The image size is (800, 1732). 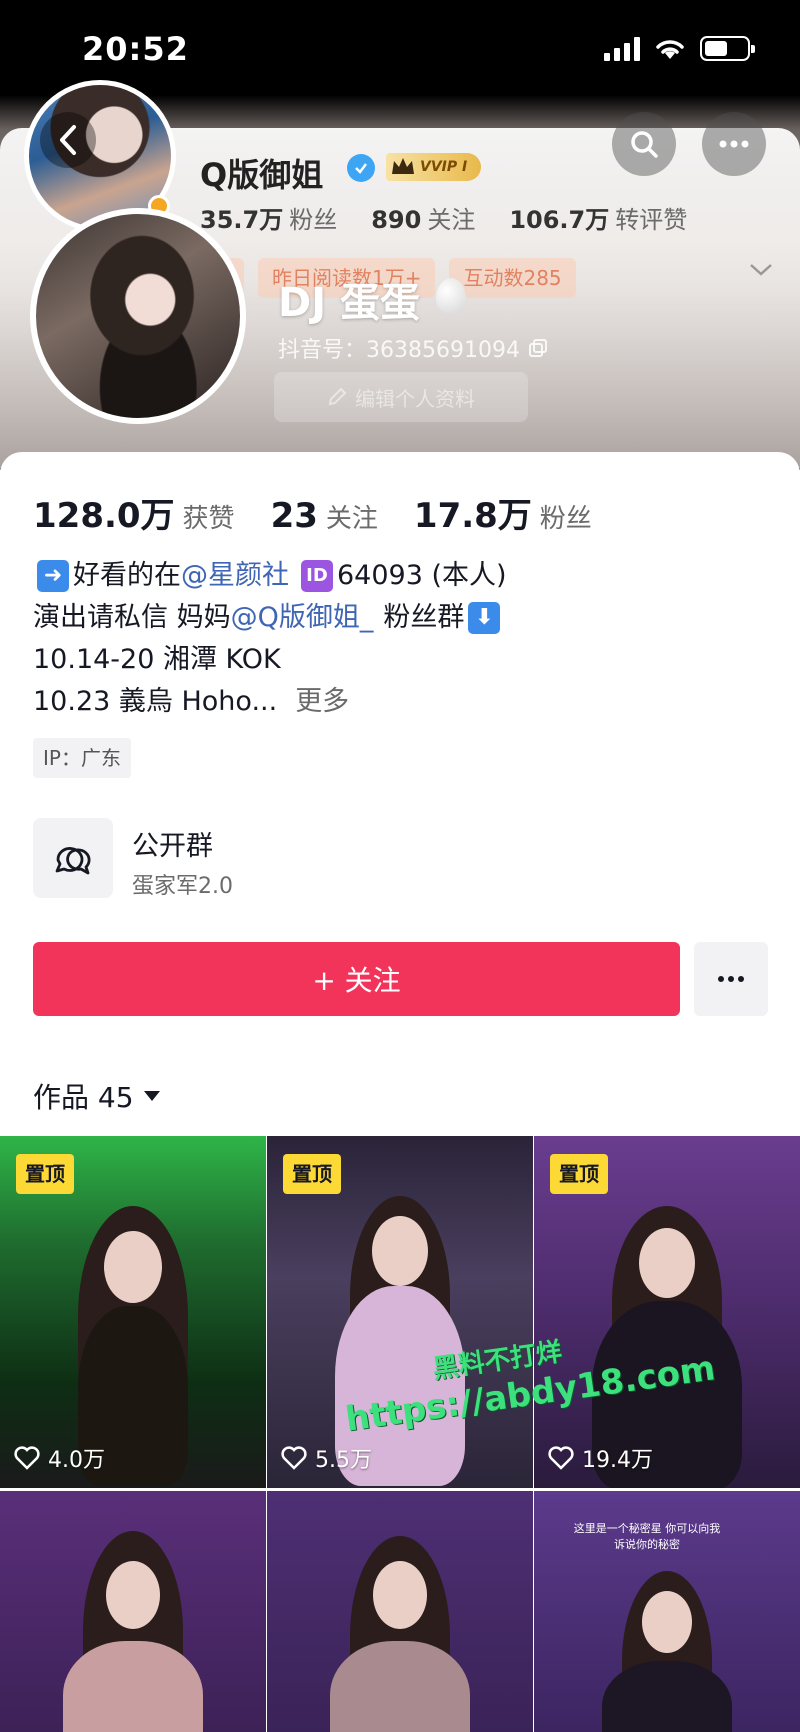 I want to click on stat-likes: 128.0万 获赞, so click(x=134, y=512).